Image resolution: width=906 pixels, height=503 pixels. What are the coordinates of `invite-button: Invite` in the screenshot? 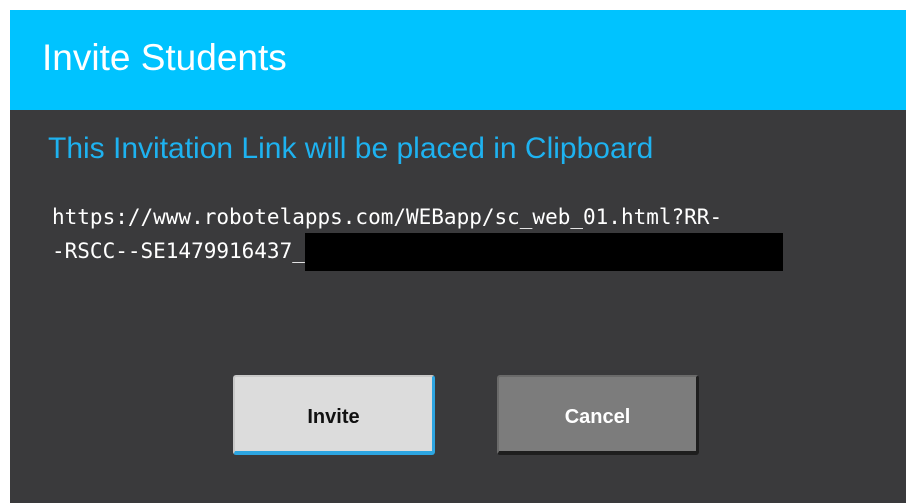 It's located at (334, 415).